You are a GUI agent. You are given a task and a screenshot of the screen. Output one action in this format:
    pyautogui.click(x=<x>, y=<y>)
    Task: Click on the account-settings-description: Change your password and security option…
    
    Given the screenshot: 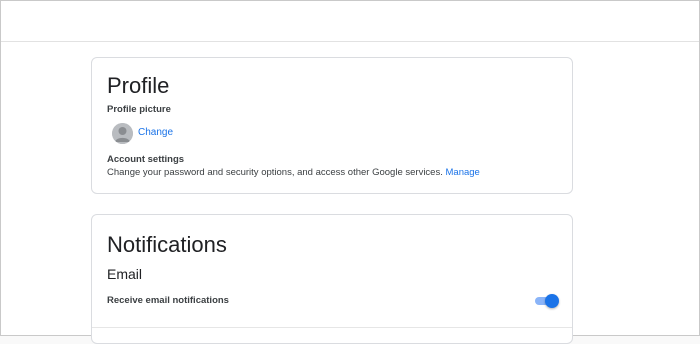 What is the action you would take?
    pyautogui.click(x=293, y=173)
    